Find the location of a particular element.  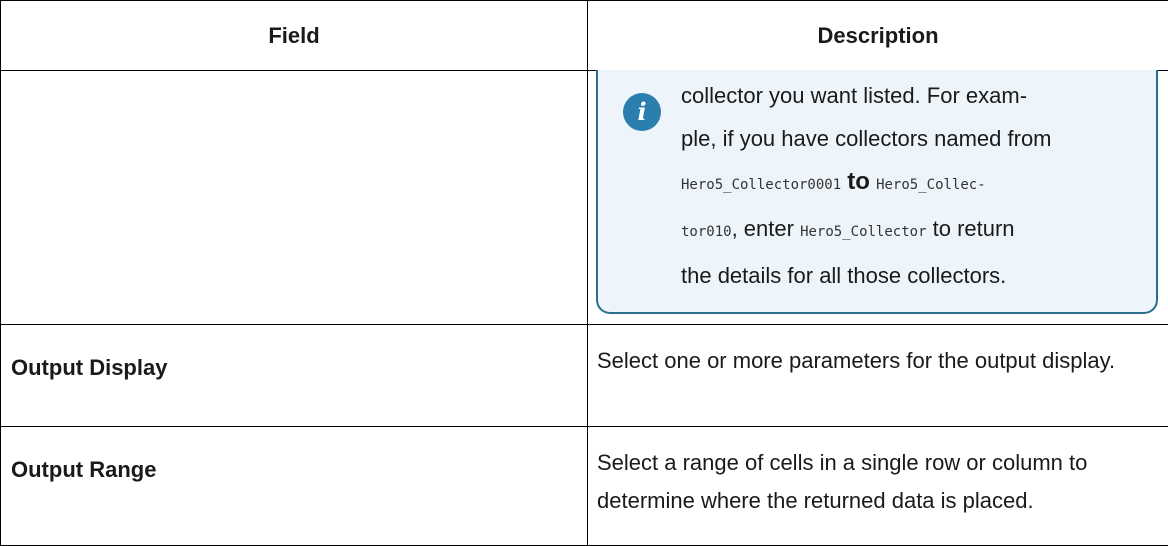

note-line: ple, if you have collectors named from is located at coordinates (881, 138).